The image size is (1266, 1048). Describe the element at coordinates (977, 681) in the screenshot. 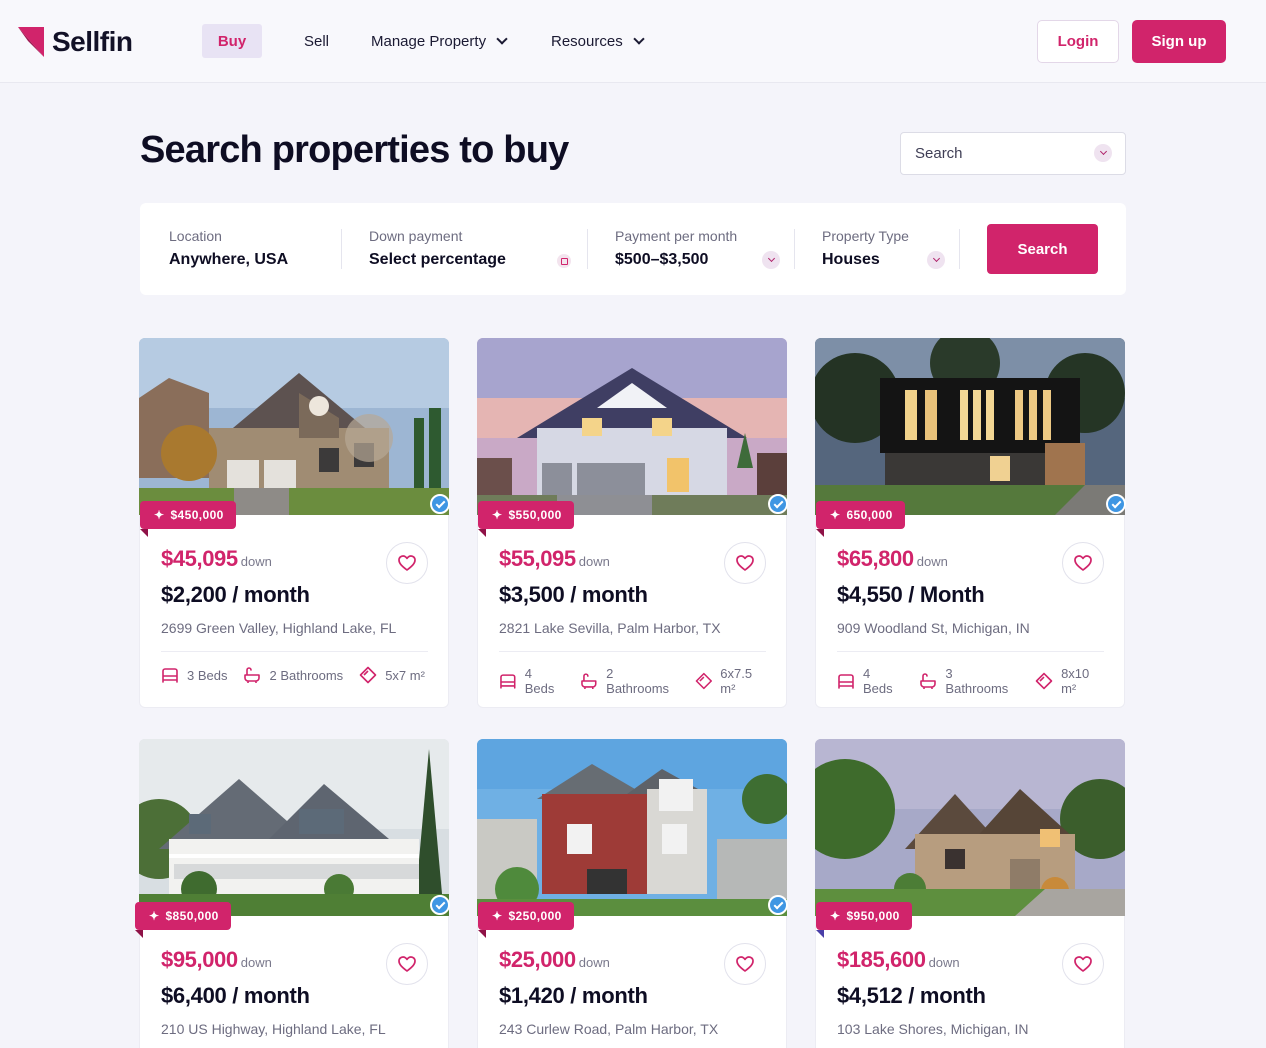

I see `baths-value: 3 Bathrooms` at that location.